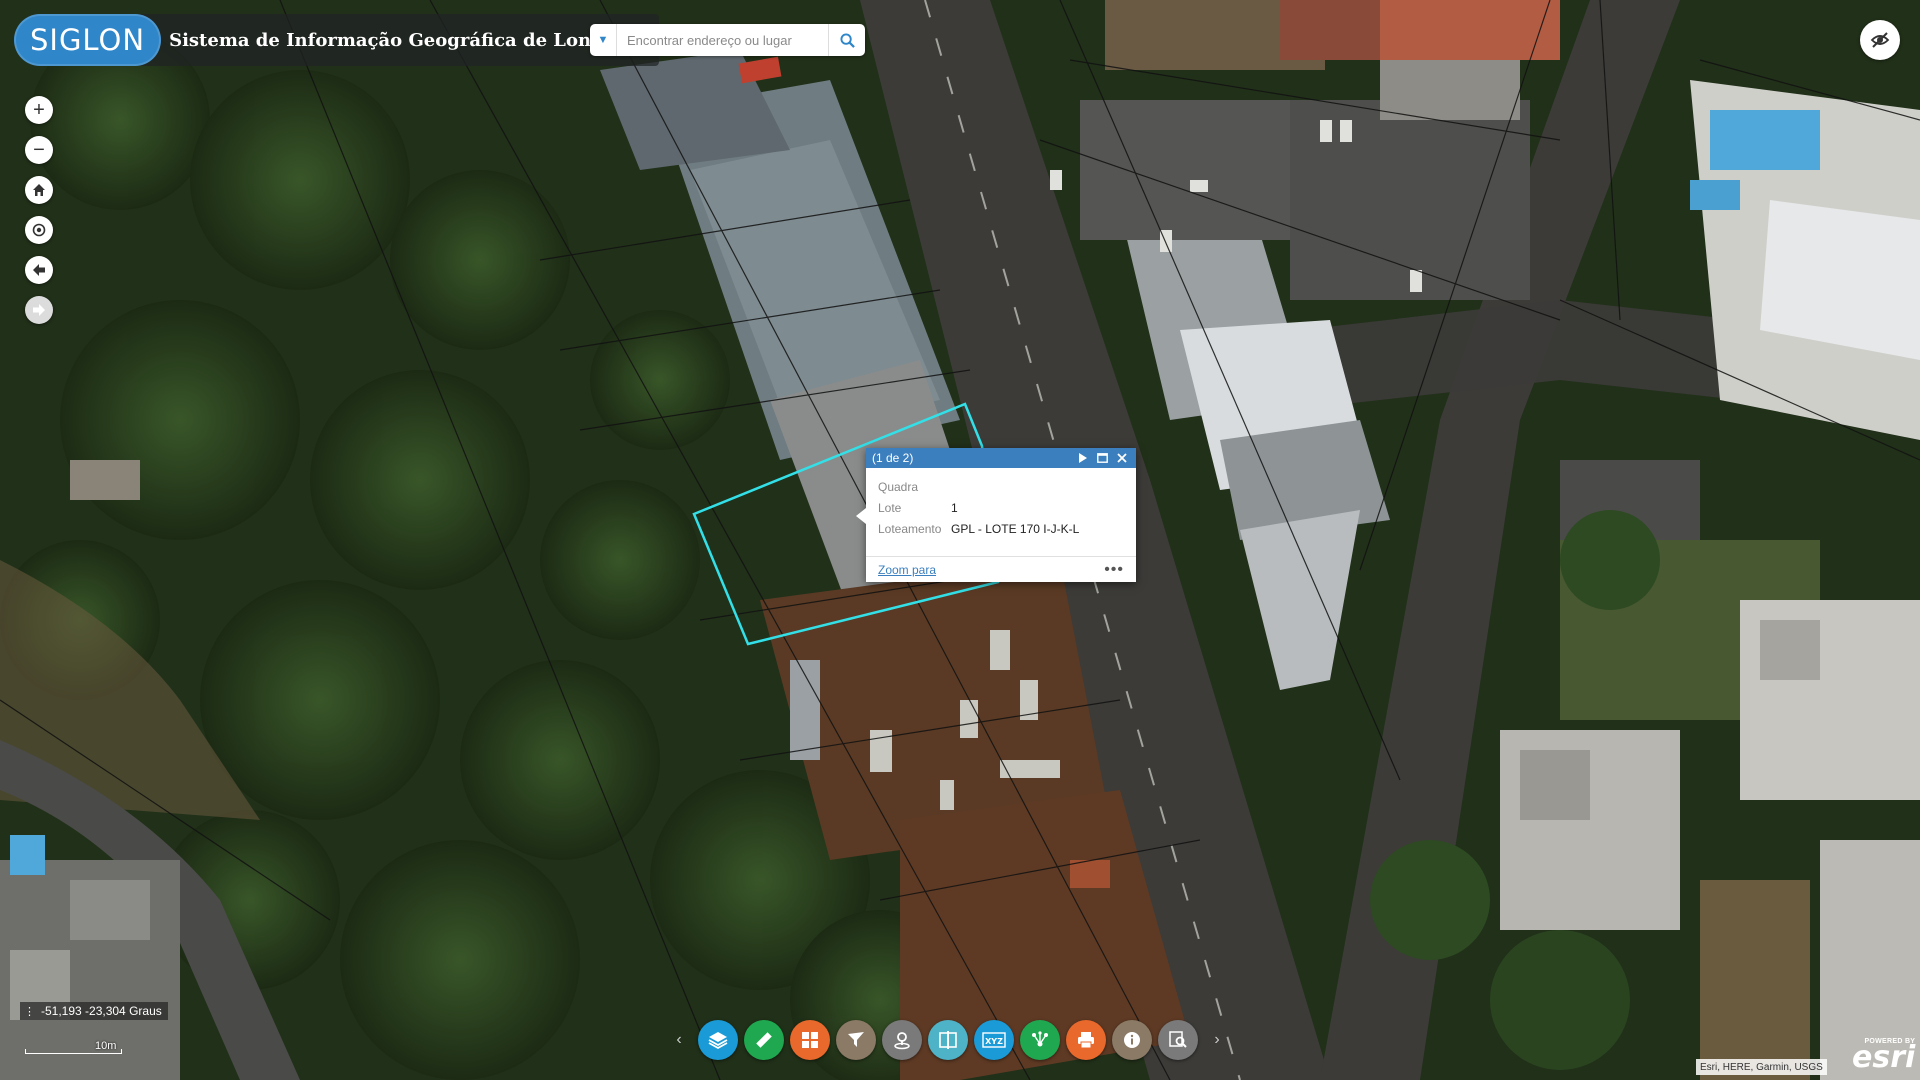 This screenshot has height=1080, width=1920. Describe the element at coordinates (73, 1048) in the screenshot. I see `scale-bar: 10m` at that location.